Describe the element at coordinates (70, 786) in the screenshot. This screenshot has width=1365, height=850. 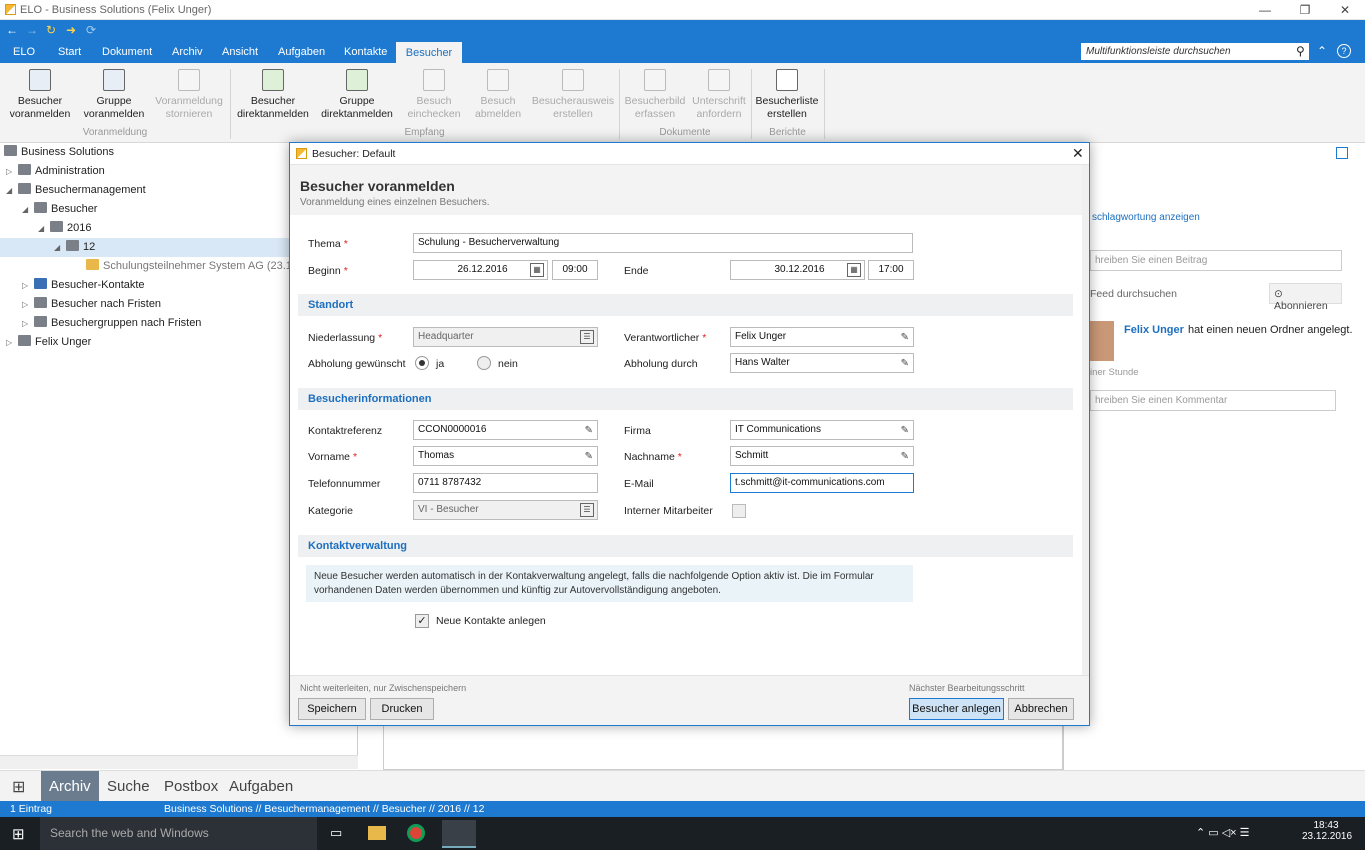
I see `nav-archiv: Archiv` at that location.